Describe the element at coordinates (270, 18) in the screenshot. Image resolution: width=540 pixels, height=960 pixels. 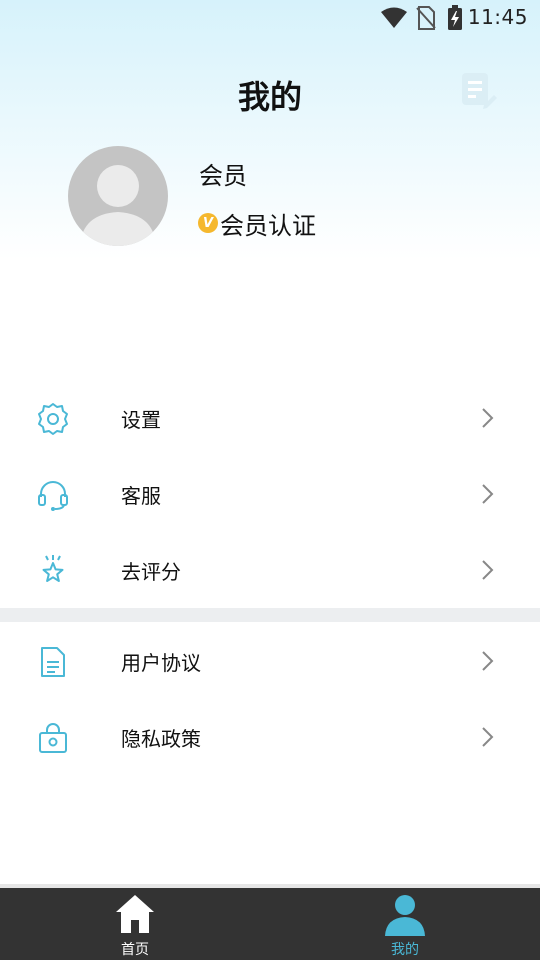
I see `status-bar: 11:45` at that location.